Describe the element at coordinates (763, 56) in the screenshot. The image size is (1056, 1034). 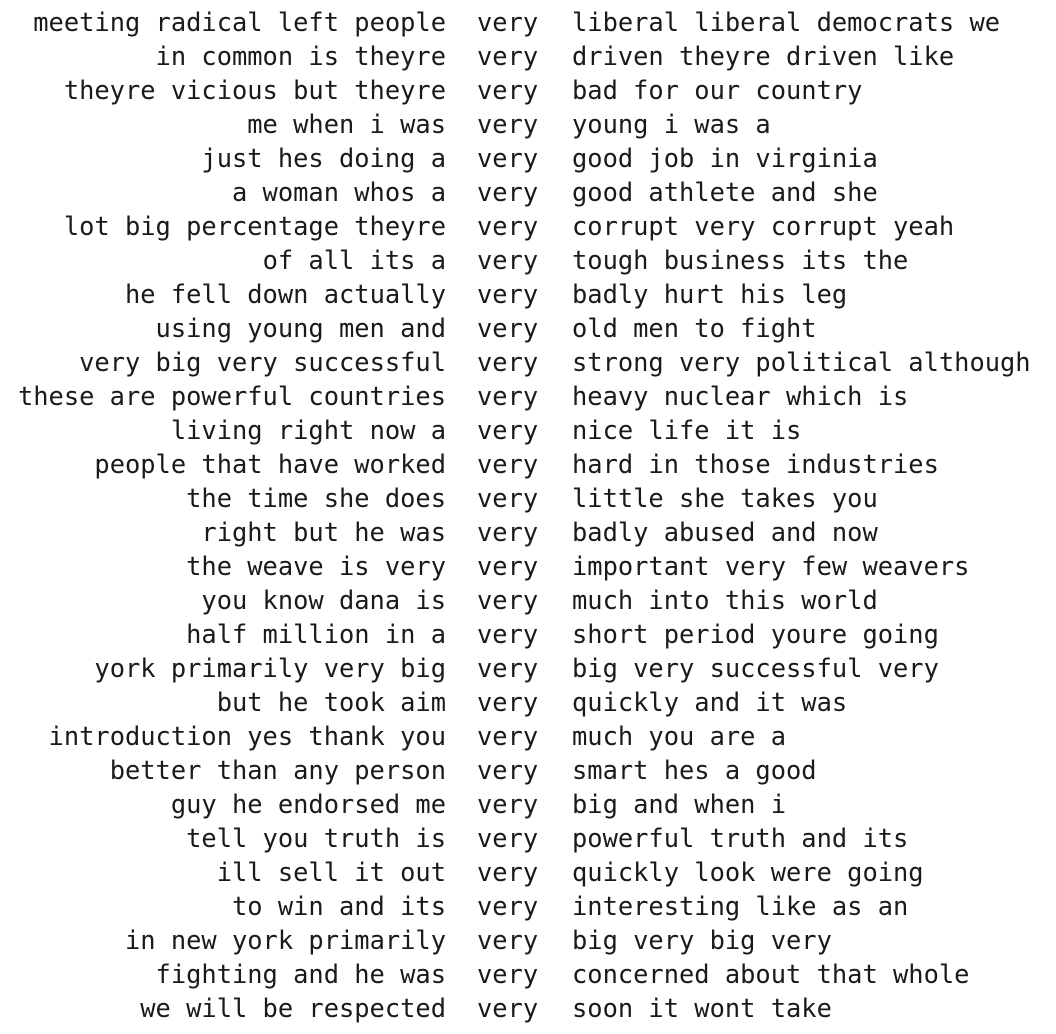
I see `right-context: driven theyre driven like` at that location.